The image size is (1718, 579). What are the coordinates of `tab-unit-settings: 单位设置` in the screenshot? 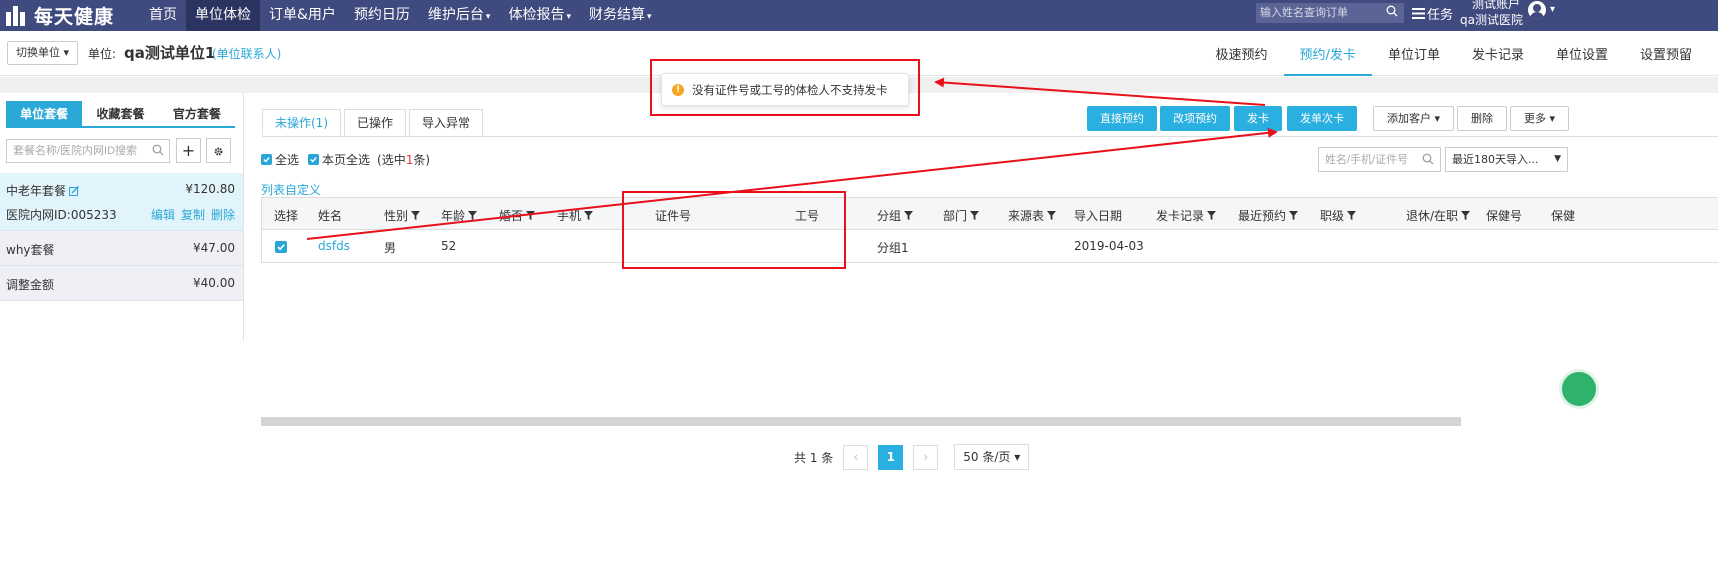 It's located at (1582, 53).